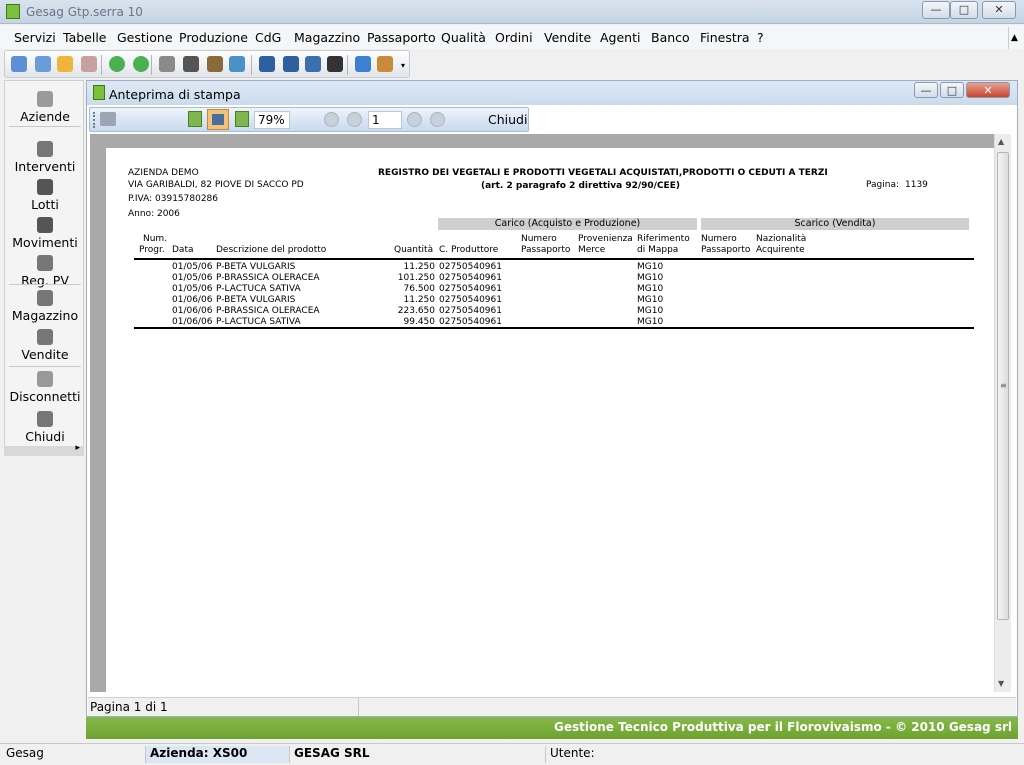  Describe the element at coordinates (192, 311) in the screenshot. I see `row-date: 01/06/06` at that location.